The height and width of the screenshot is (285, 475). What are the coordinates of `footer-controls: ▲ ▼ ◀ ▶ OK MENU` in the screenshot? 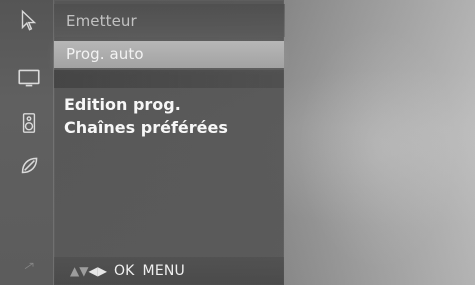 It's located at (127, 271).